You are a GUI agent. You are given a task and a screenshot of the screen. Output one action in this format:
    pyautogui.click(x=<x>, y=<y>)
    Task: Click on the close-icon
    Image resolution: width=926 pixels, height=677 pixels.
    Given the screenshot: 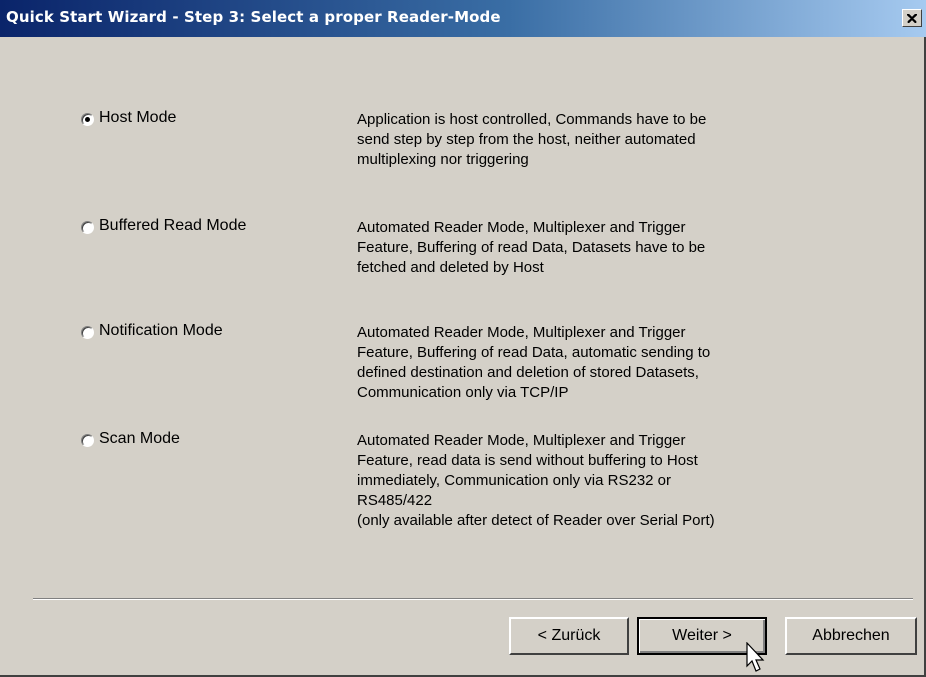 What is the action you would take?
    pyautogui.click(x=912, y=18)
    